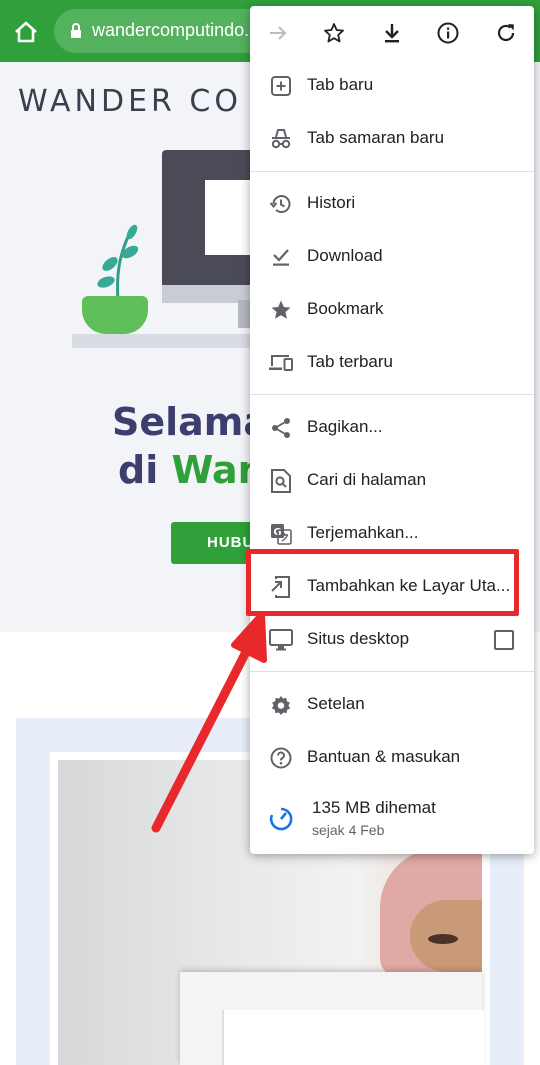 This screenshot has height=1065, width=540. What do you see at coordinates (281, 204) in the screenshot?
I see `history-icon` at bounding box center [281, 204].